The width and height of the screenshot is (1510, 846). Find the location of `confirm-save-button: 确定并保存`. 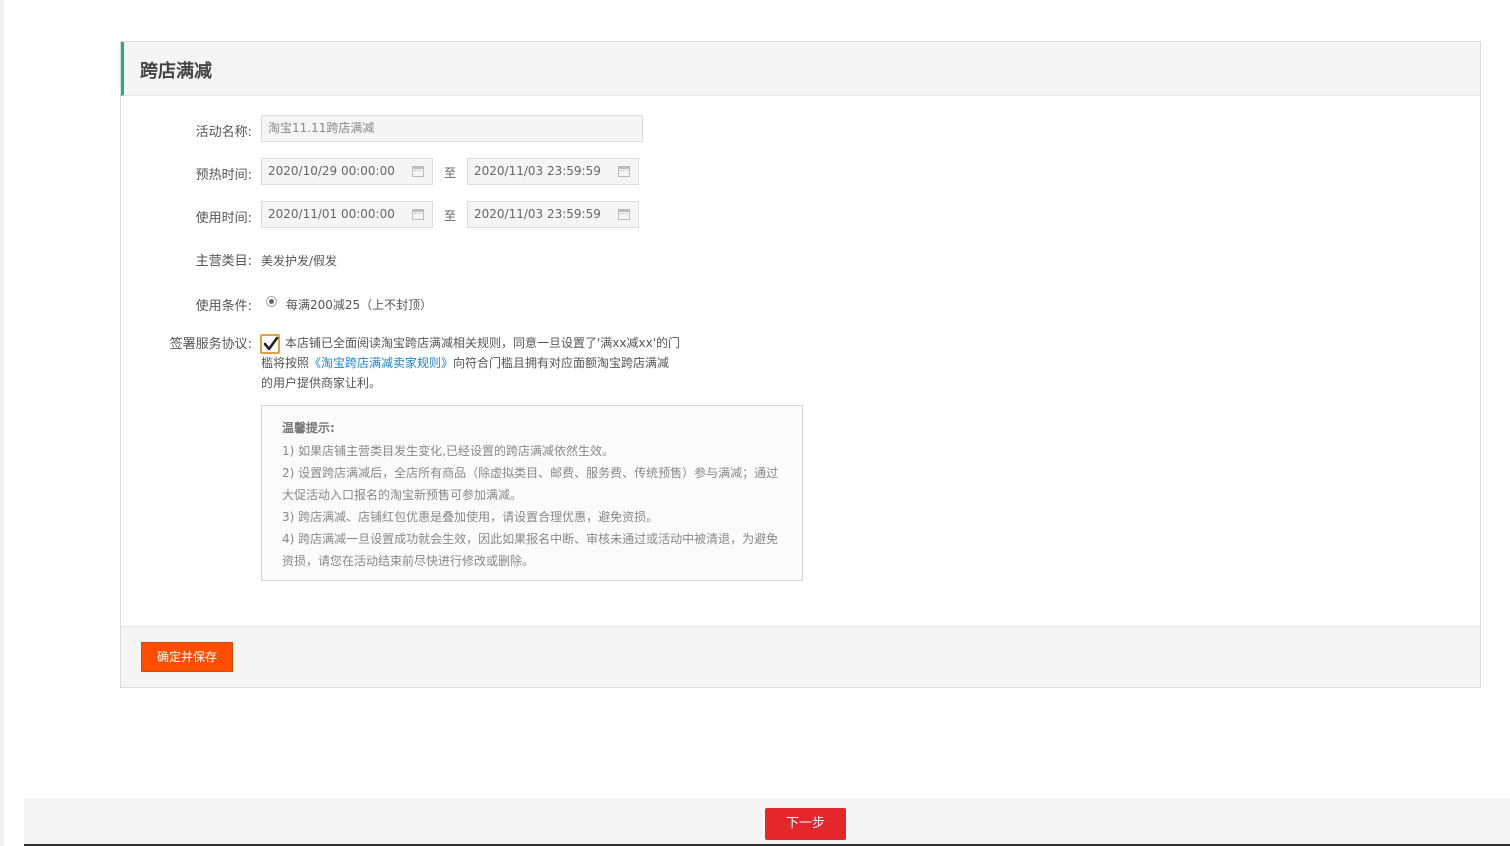

confirm-save-button: 确定并保存 is located at coordinates (187, 657).